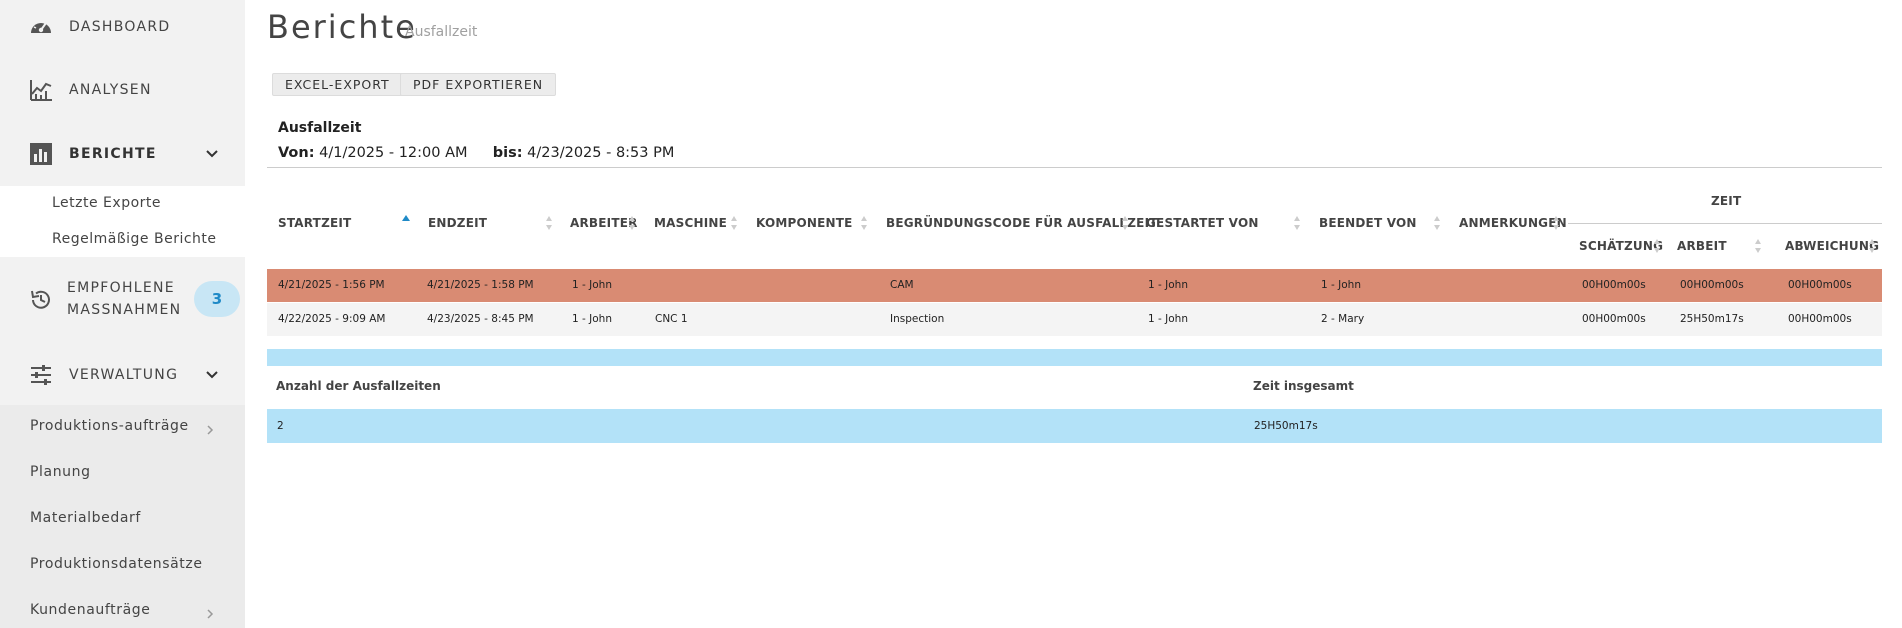  Describe the element at coordinates (342, 27) in the screenshot. I see `page-title: Berichte` at that location.